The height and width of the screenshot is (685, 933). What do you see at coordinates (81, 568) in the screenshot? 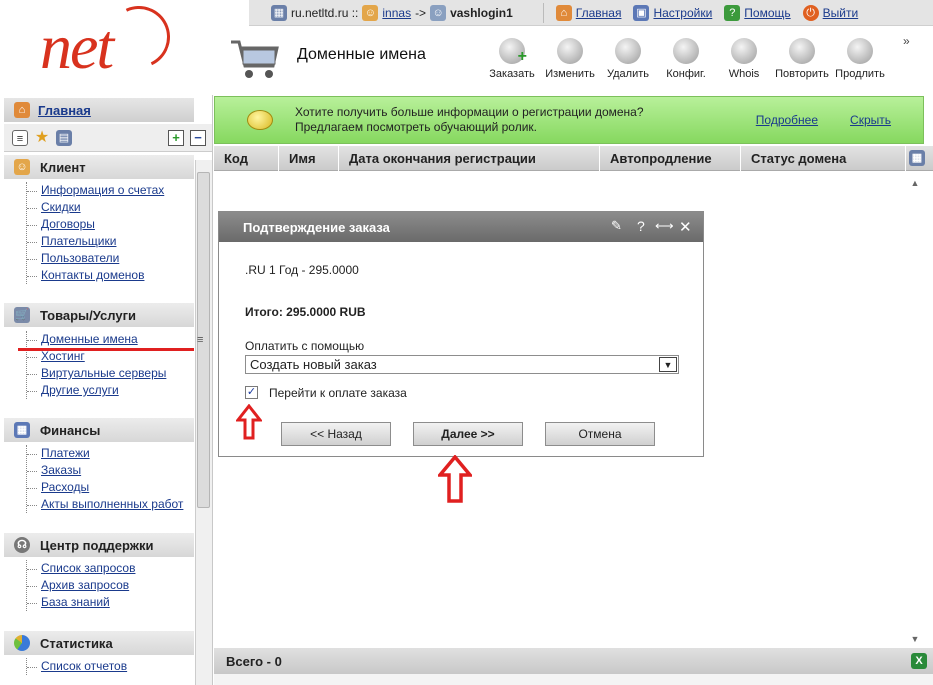
I see `sidebar-item-requests: Список запросов` at bounding box center [81, 568].